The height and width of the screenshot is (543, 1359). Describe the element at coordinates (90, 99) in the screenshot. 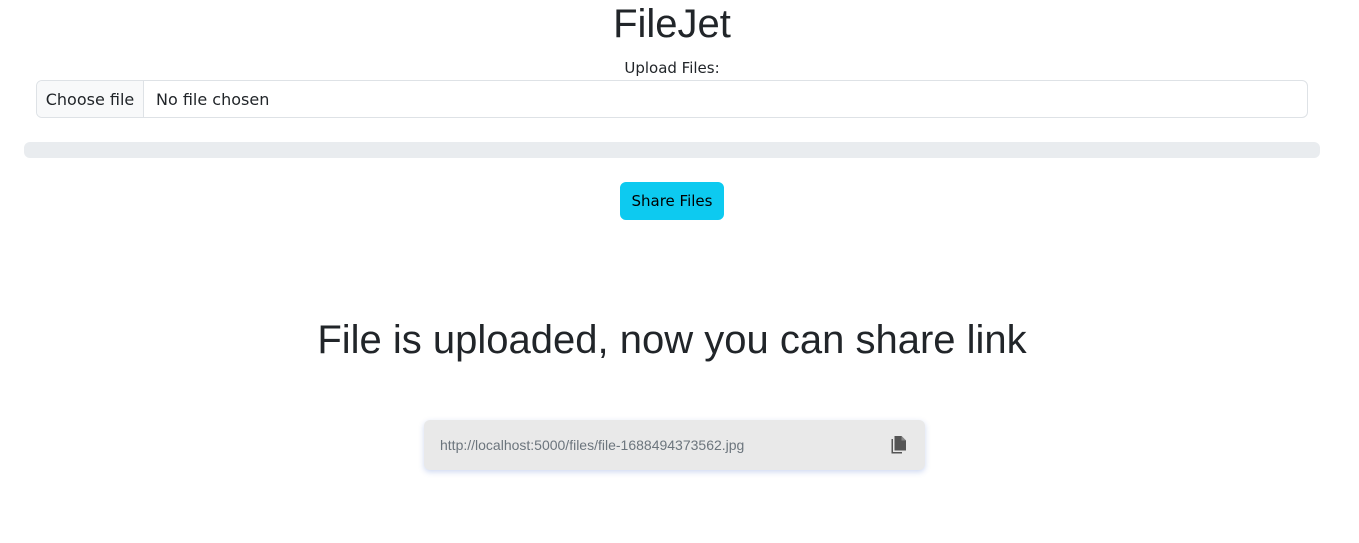

I see `choose-file-button: Choose file` at that location.